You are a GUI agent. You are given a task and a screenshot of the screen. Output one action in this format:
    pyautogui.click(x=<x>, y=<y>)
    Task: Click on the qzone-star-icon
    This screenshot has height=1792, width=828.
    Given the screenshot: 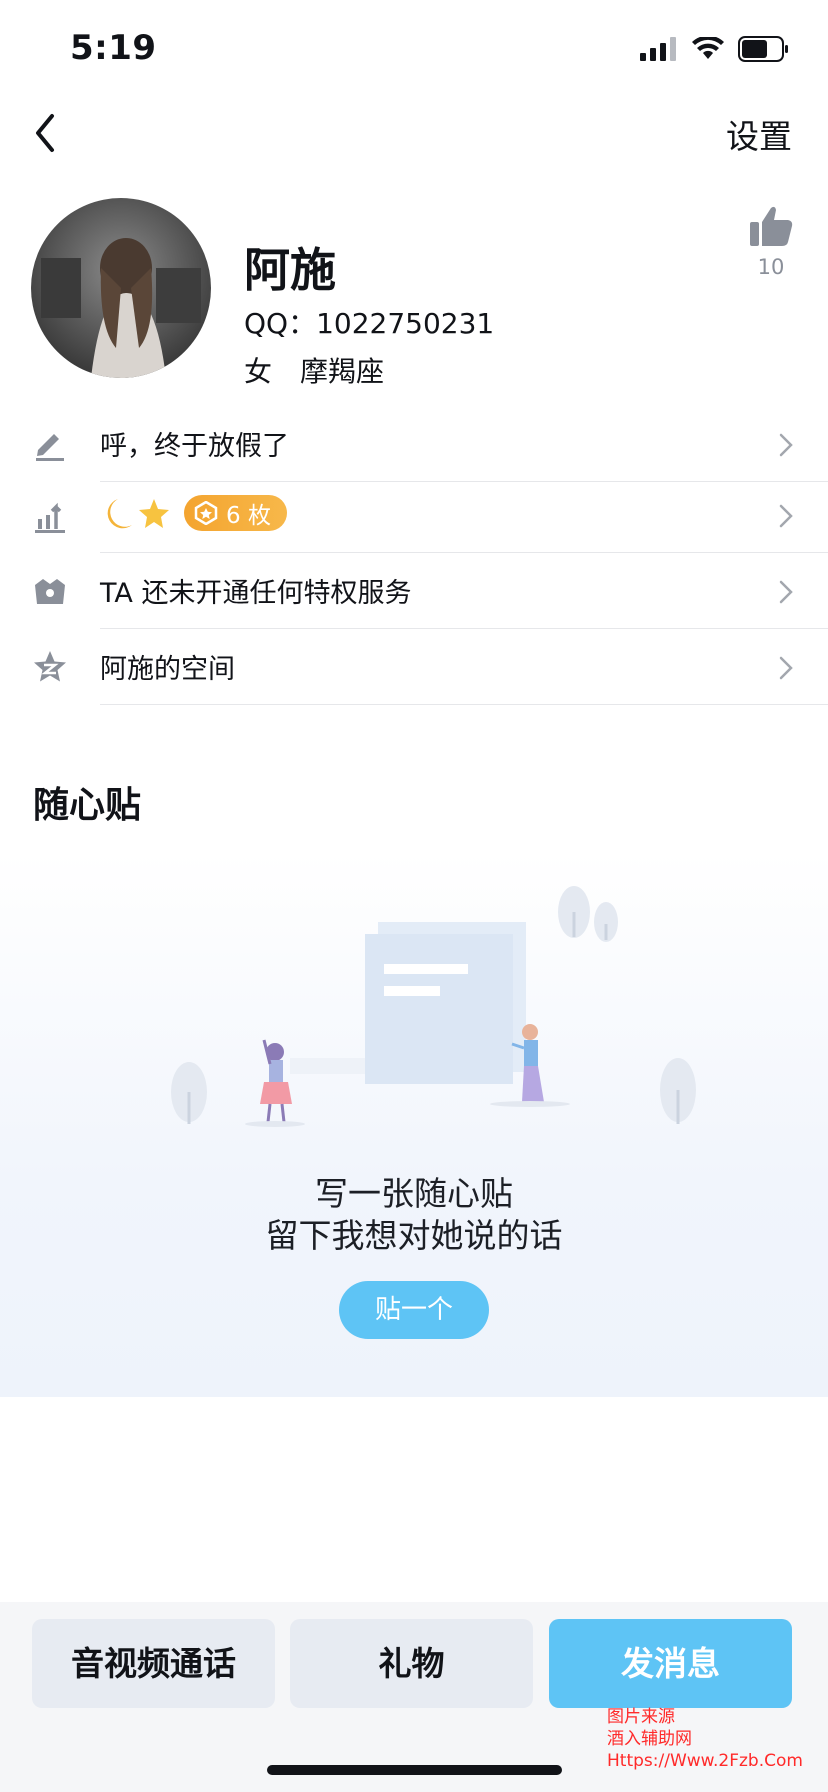 What is the action you would take?
    pyautogui.click(x=50, y=666)
    